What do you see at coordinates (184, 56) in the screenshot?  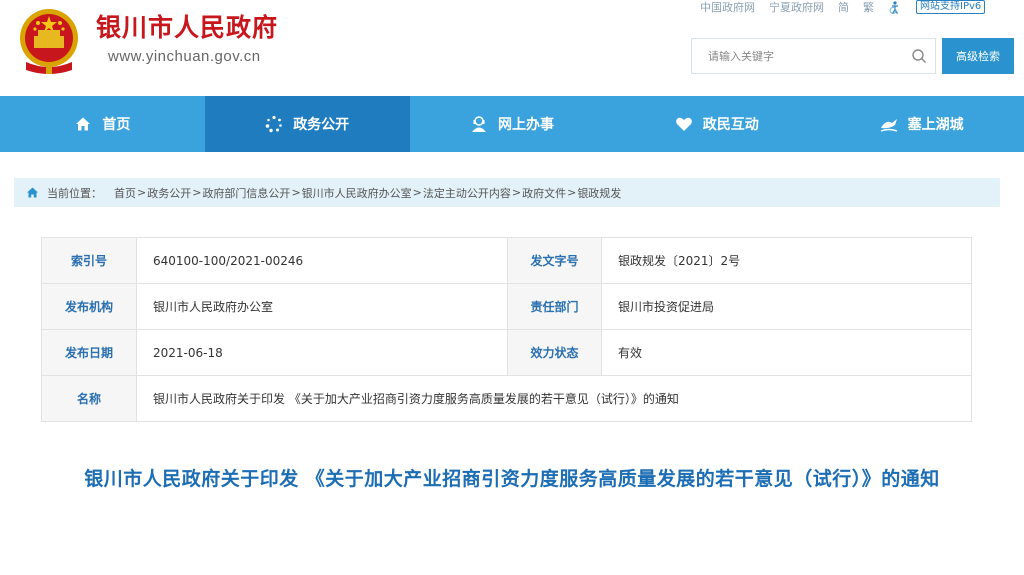 I see `site-url: www.yinchuan.gov.cn` at bounding box center [184, 56].